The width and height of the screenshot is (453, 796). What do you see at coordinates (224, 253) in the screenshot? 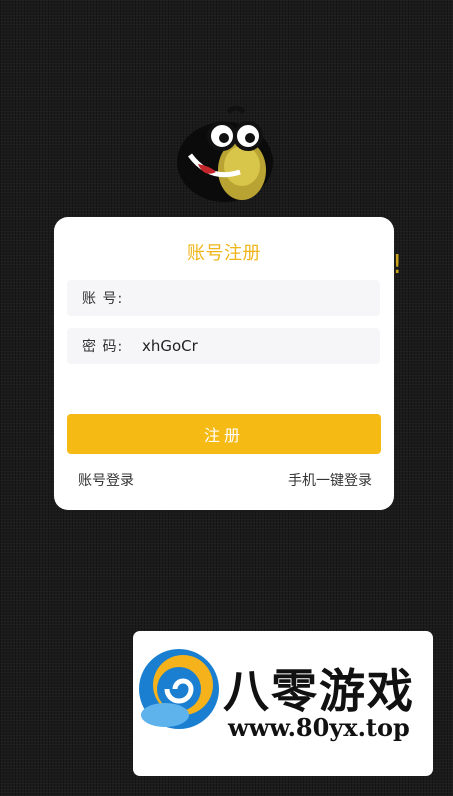
I see `register-title: 账号注册` at bounding box center [224, 253].